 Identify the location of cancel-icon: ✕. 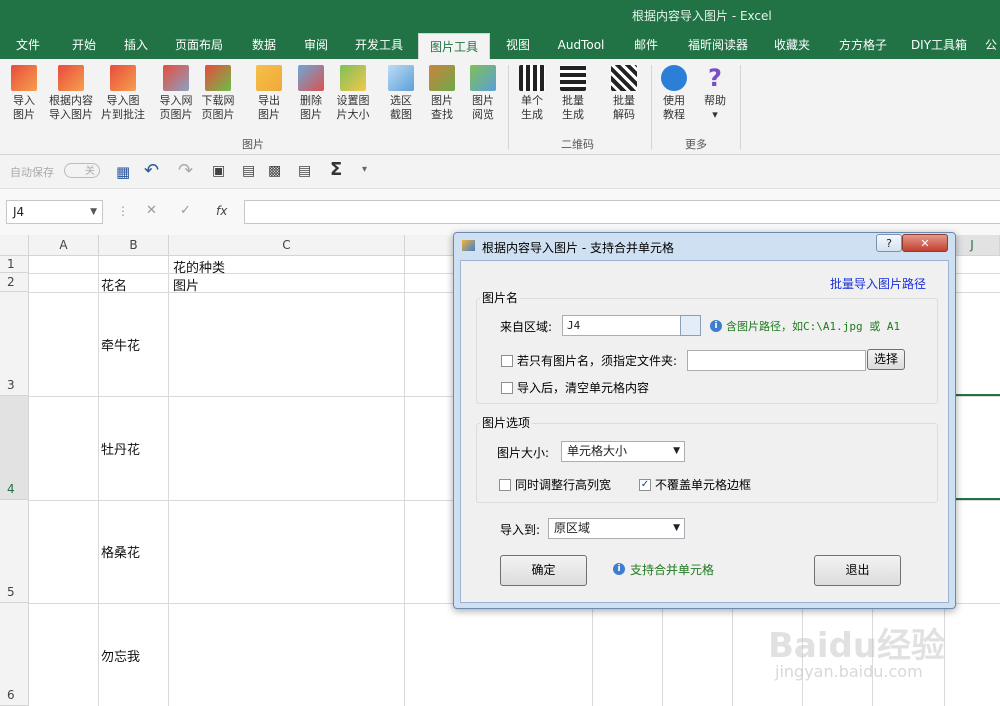
(151, 210).